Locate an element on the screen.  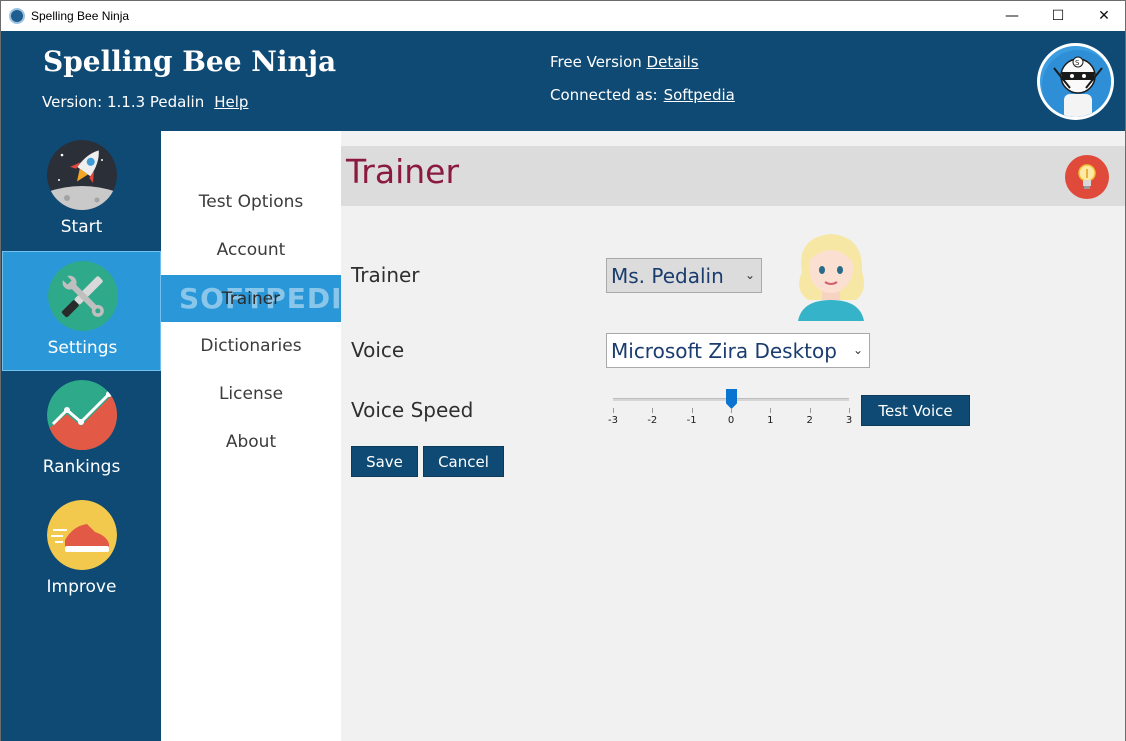
help-link: Help is located at coordinates (231, 102).